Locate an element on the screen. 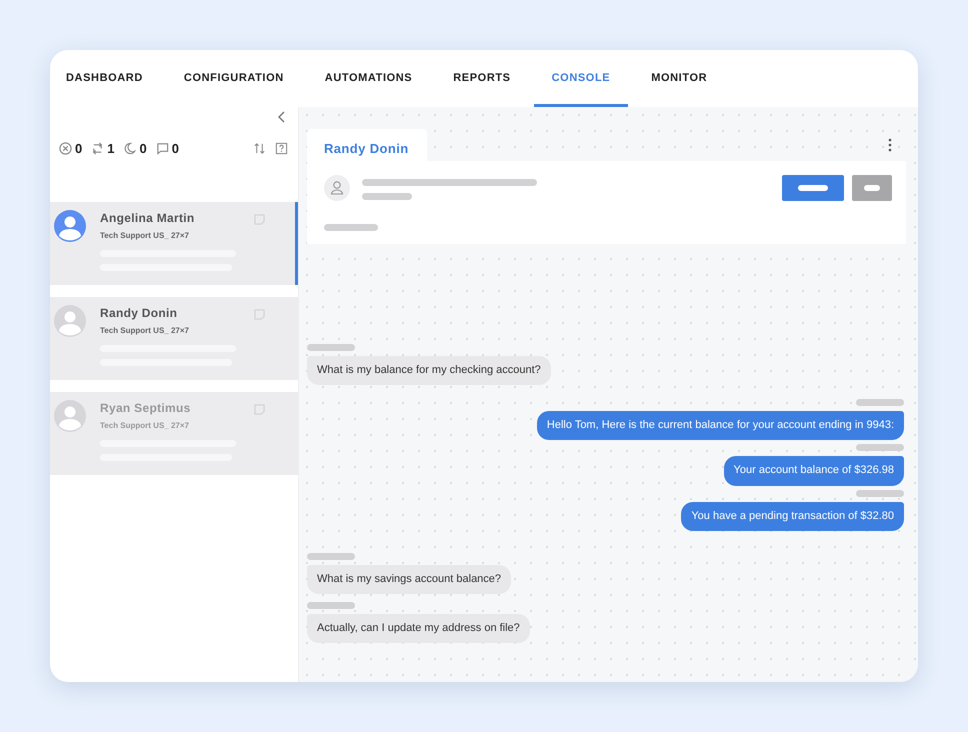 The image size is (968, 732). secondary-button is located at coordinates (872, 188).